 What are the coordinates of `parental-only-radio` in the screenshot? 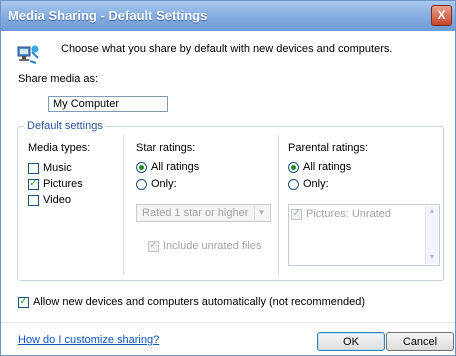 It's located at (293, 184).